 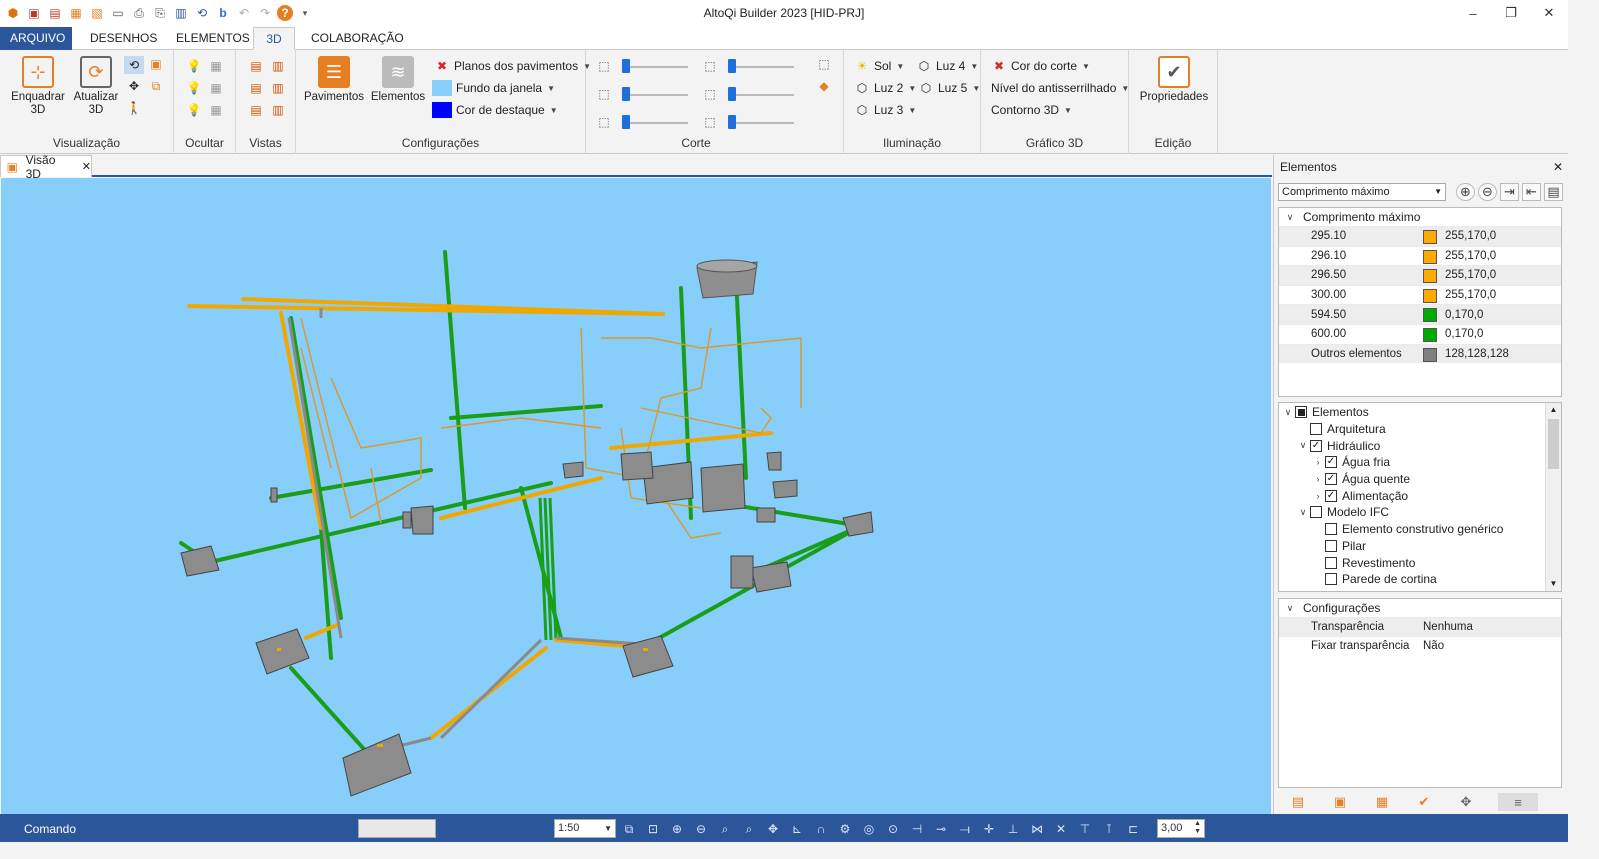 I want to click on config-row-transparencia: Transparência Nenhuma, so click(x=1420, y=626).